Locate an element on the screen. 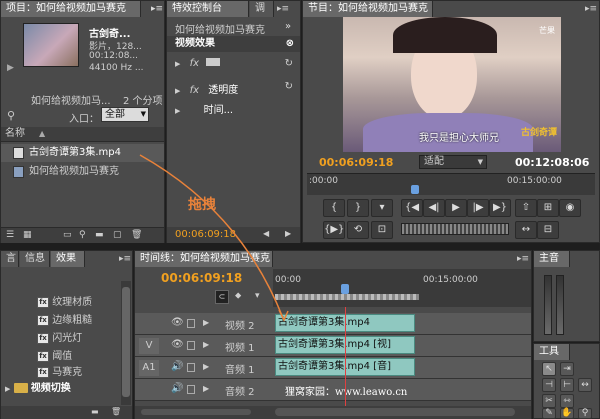  drag-arrow-path is located at coordinates (211, 236).